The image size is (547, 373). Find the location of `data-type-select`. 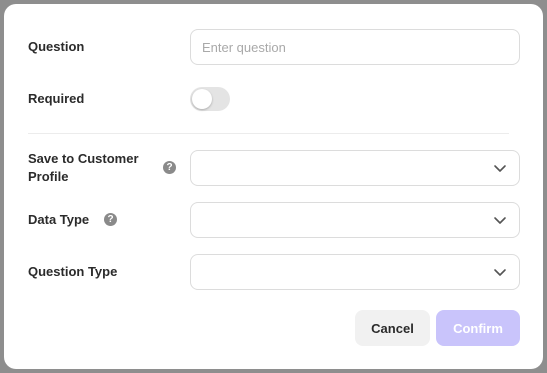

data-type-select is located at coordinates (355, 220).